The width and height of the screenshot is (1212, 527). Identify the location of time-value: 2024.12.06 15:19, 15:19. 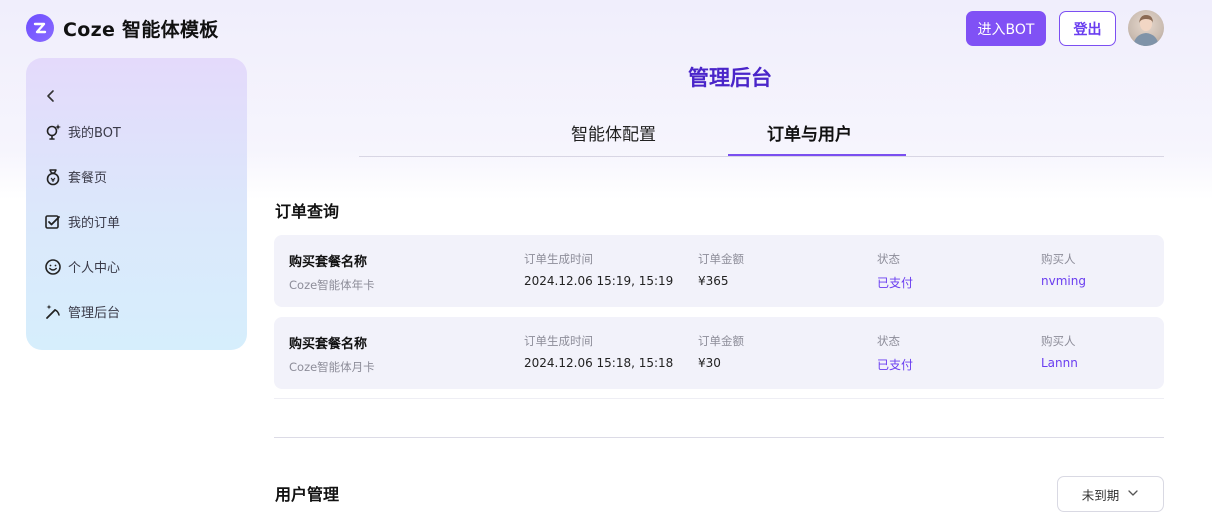
(599, 281).